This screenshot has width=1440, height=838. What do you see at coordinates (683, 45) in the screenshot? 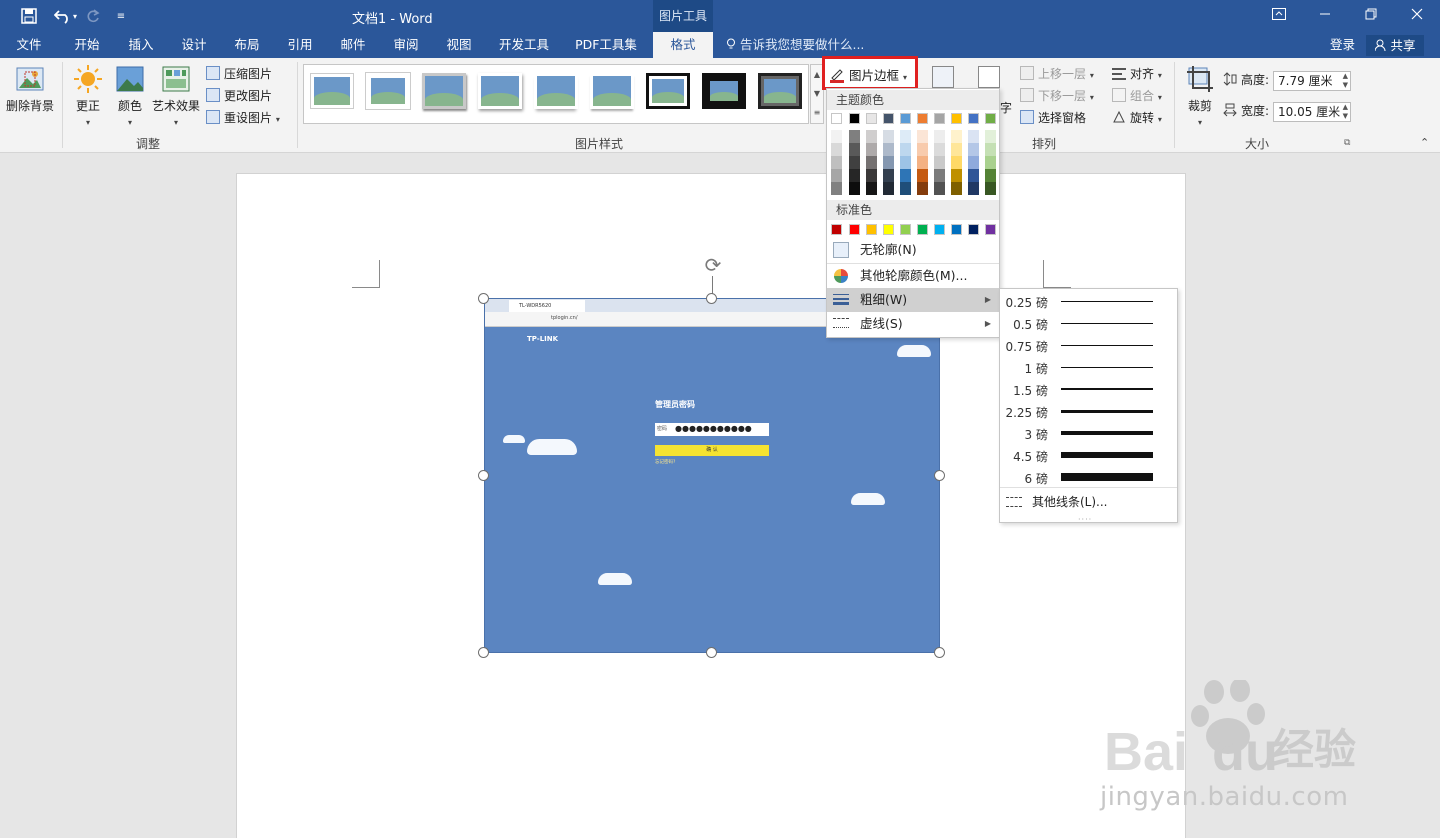
I see `tab-format: 格式` at bounding box center [683, 45].